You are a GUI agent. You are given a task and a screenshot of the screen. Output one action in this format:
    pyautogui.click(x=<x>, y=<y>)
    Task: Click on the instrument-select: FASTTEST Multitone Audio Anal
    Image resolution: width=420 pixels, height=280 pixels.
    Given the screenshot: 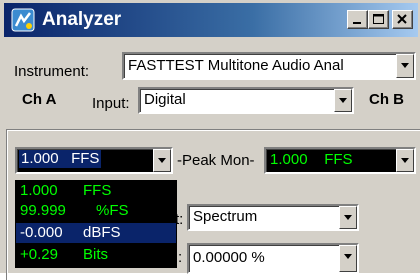 What is the action you would take?
    pyautogui.click(x=269, y=66)
    